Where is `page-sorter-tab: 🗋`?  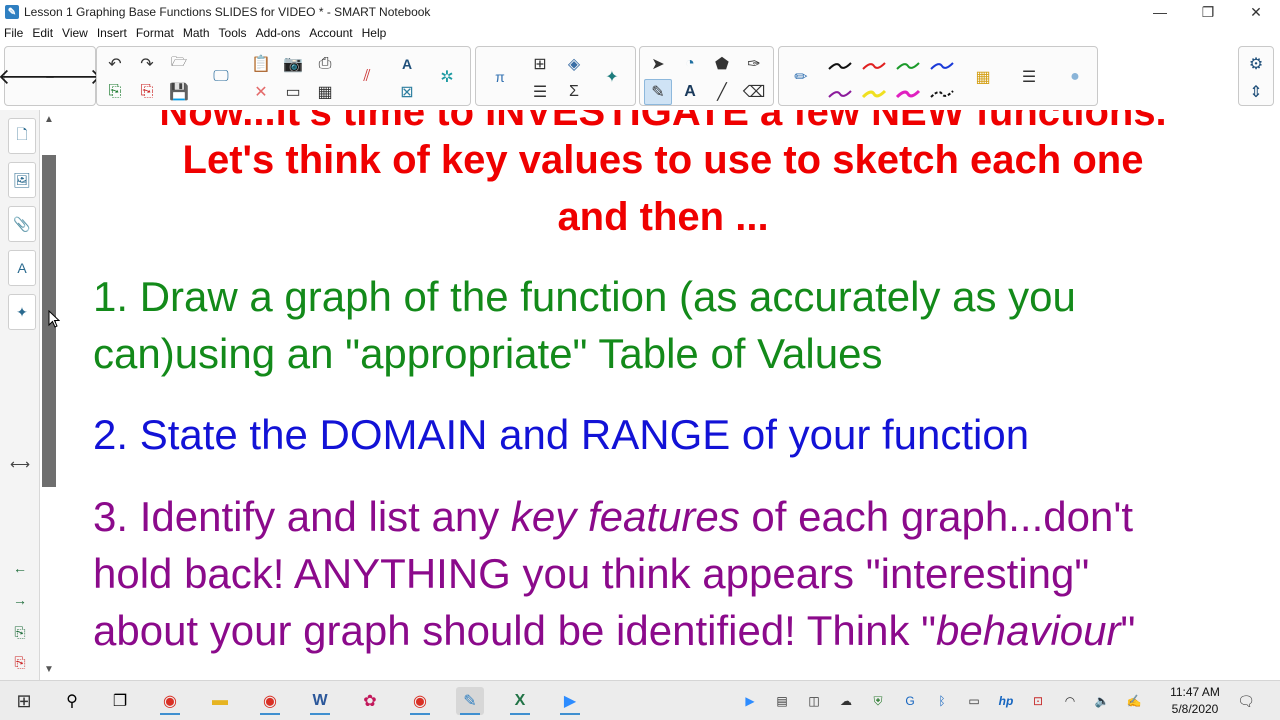
page-sorter-tab: 🗋 is located at coordinates (22, 136).